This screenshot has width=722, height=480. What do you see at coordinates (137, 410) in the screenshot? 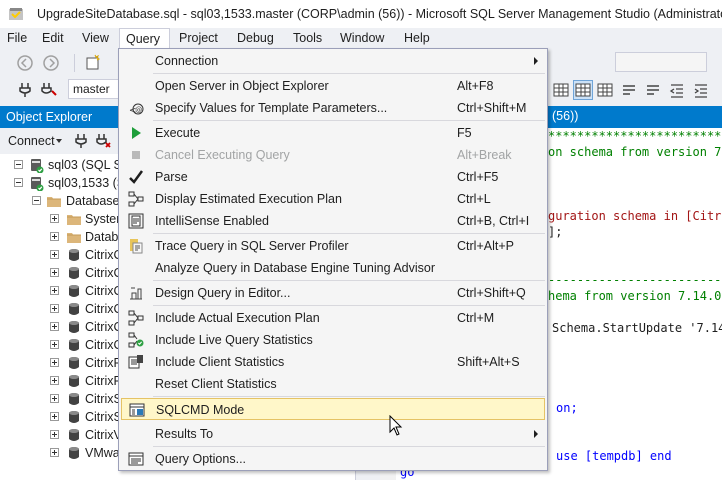
I see `sqlcmd-icon` at bounding box center [137, 410].